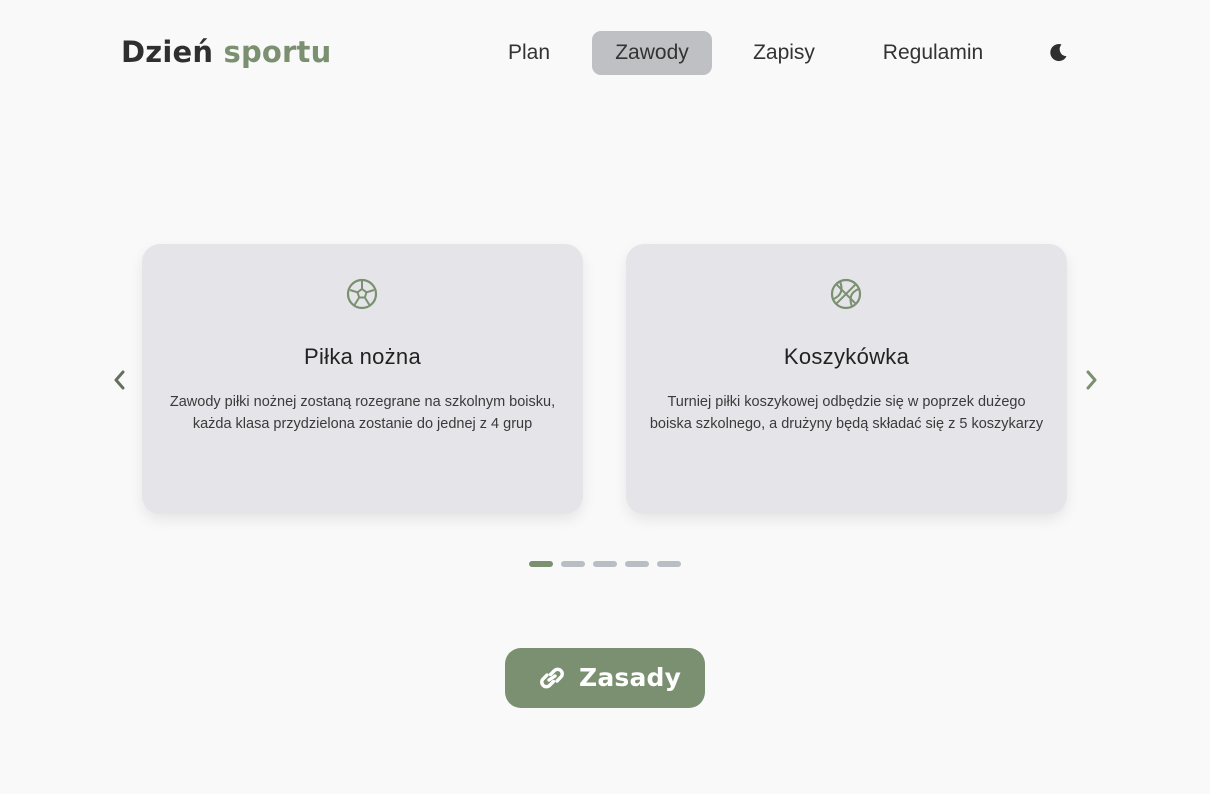 This screenshot has width=1210, height=794. What do you see at coordinates (362, 294) in the screenshot?
I see `soccer-ball-icon` at bounding box center [362, 294].